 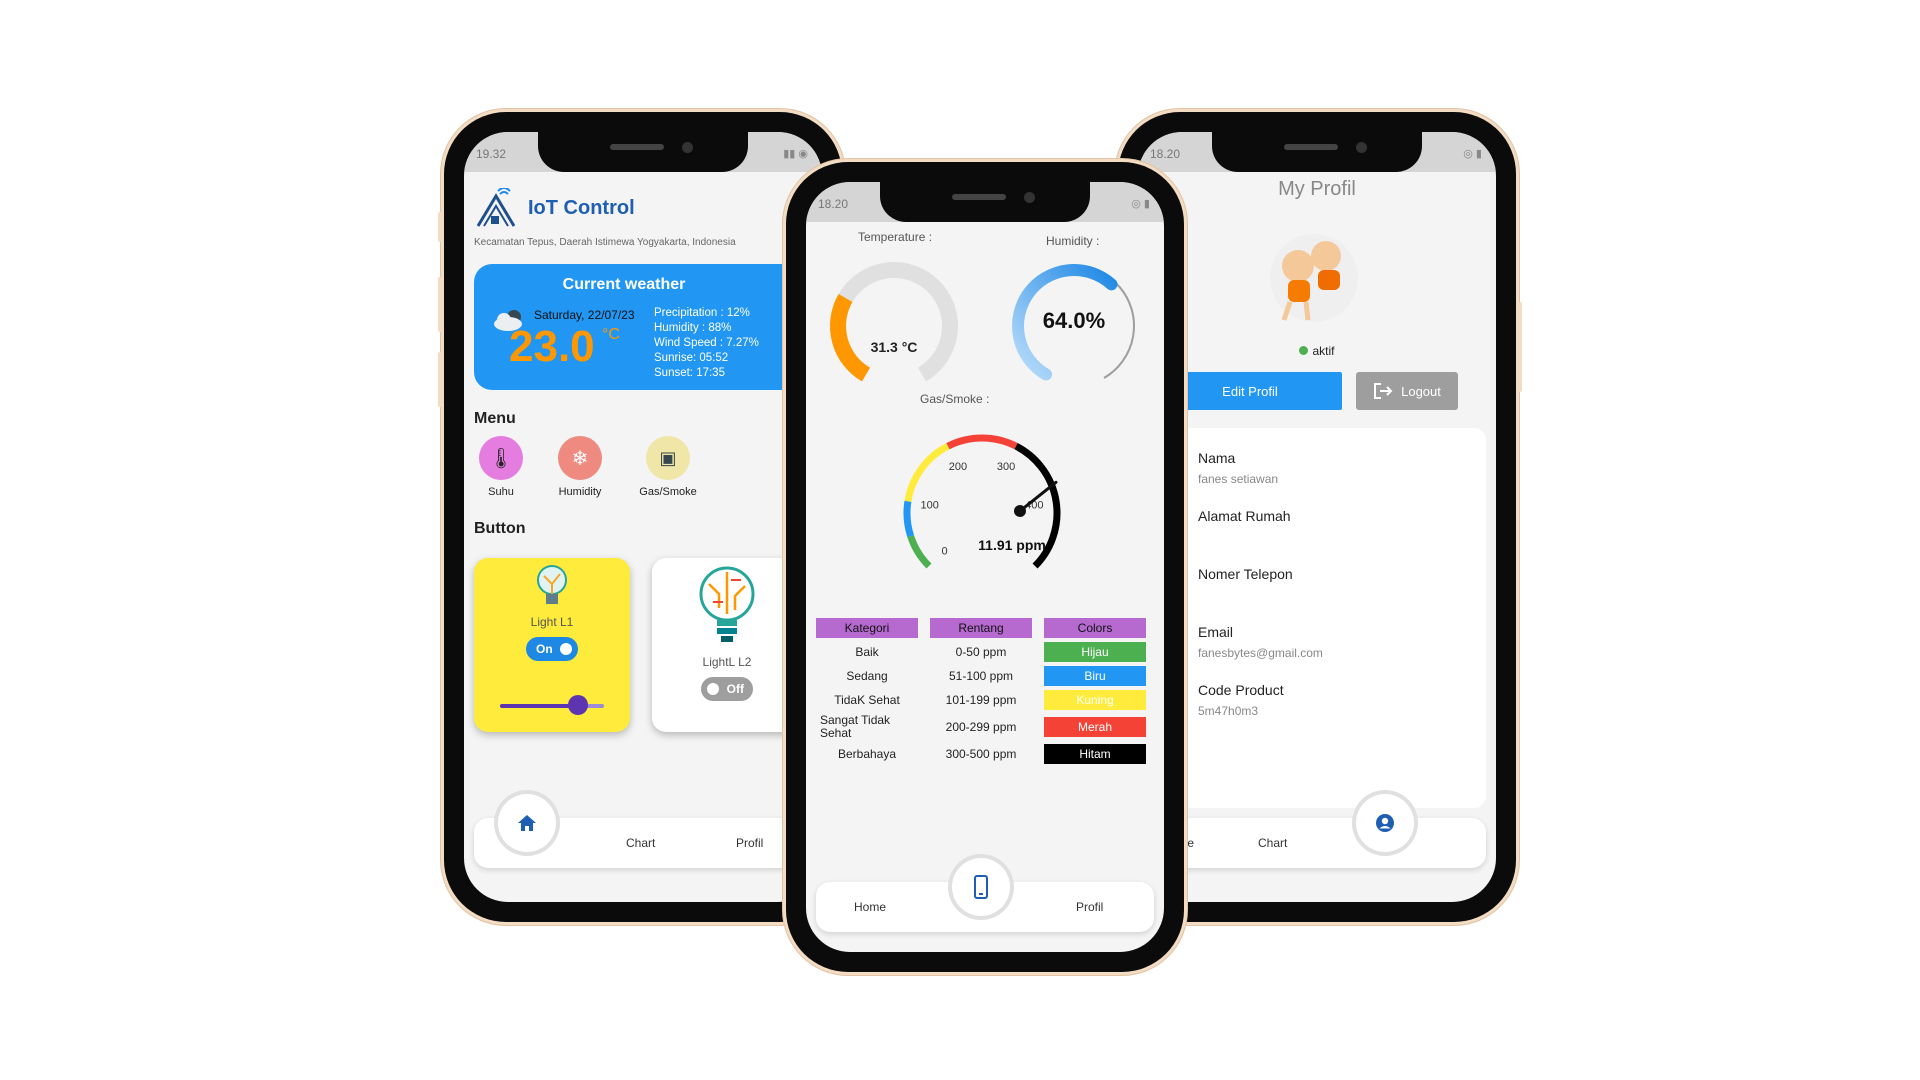 I want to click on light-name: LightL L2, so click(x=727, y=662).